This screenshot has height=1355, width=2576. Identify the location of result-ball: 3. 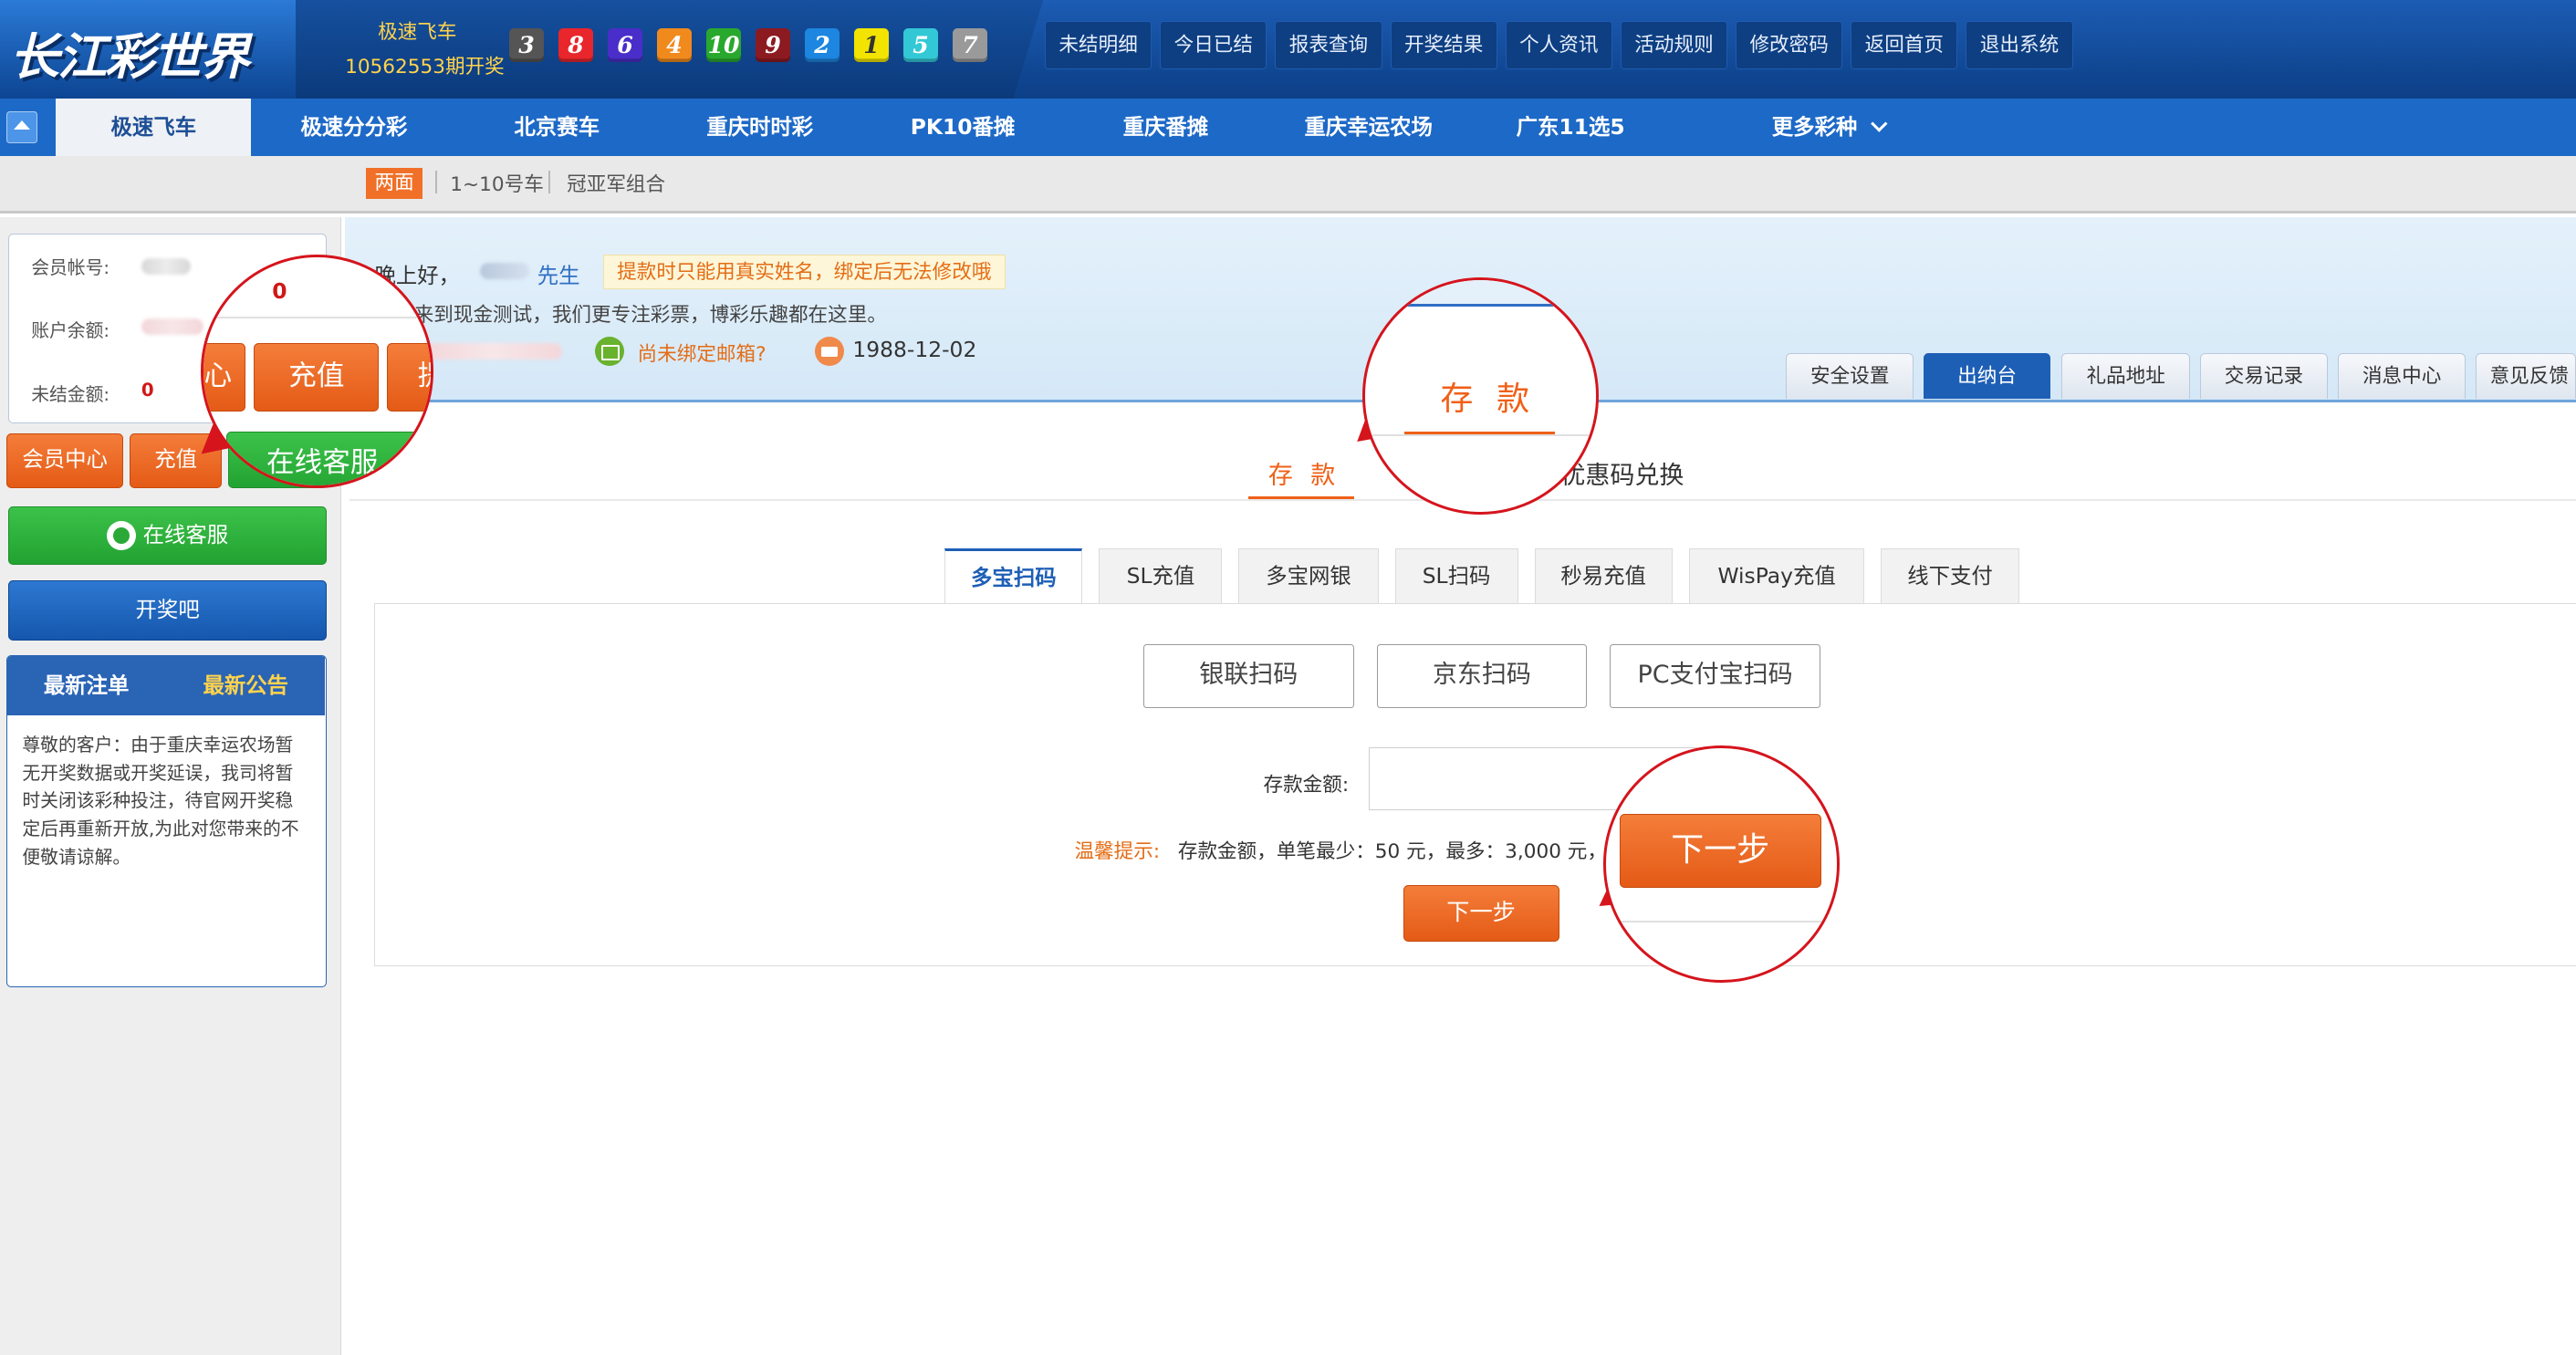
(526, 45).